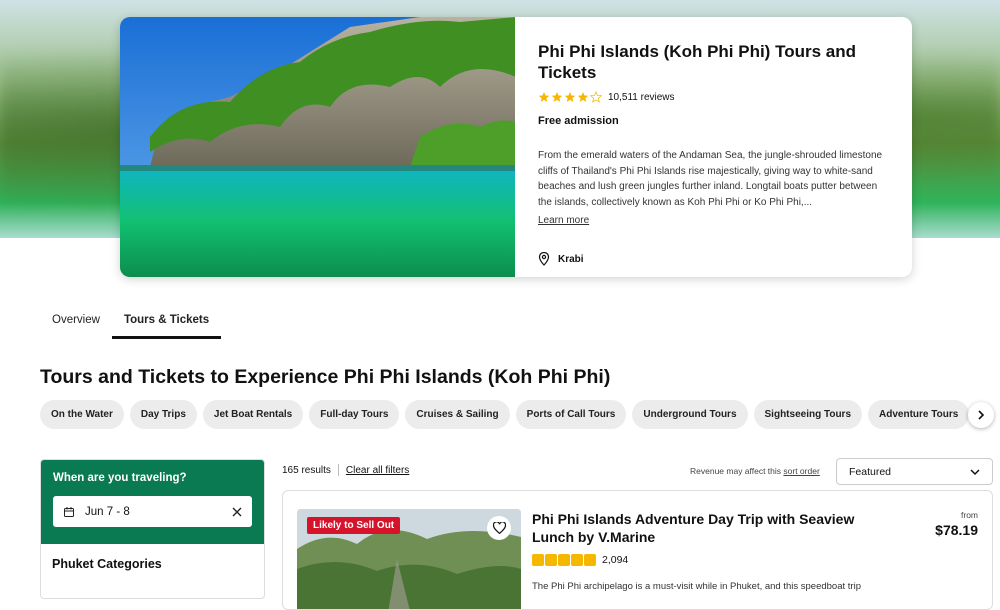 This screenshot has width=1000, height=610. Describe the element at coordinates (237, 512) in the screenshot. I see `clear-date-icon` at that location.